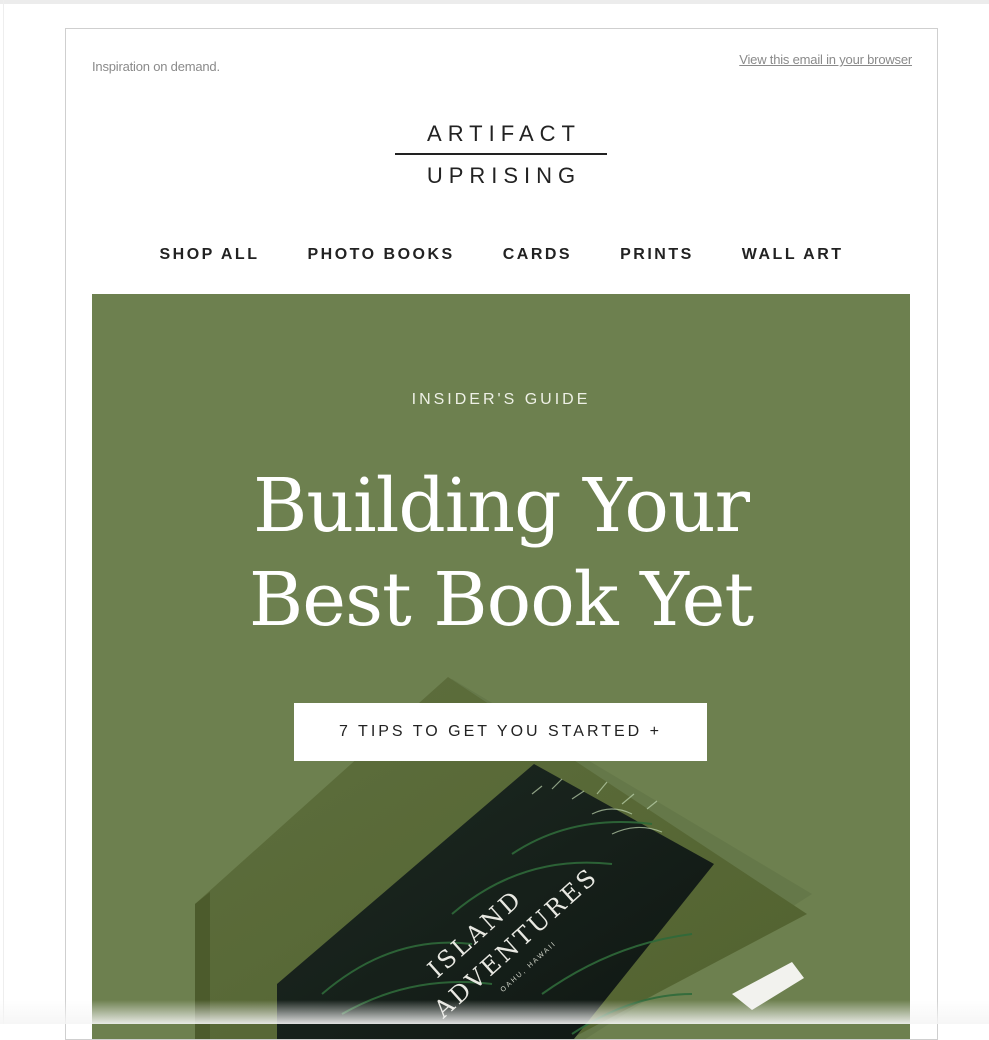 Image resolution: width=989 pixels, height=1040 pixels. What do you see at coordinates (380, 255) in the screenshot?
I see `nav-photo-books: PHOTO BOOKS` at bounding box center [380, 255].